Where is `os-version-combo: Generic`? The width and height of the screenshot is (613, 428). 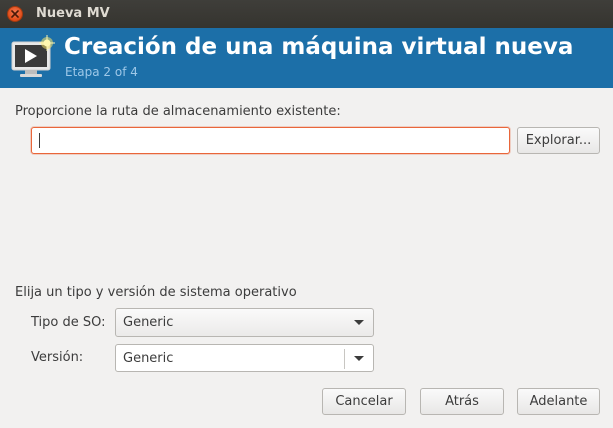
os-version-combo: Generic is located at coordinates (244, 358).